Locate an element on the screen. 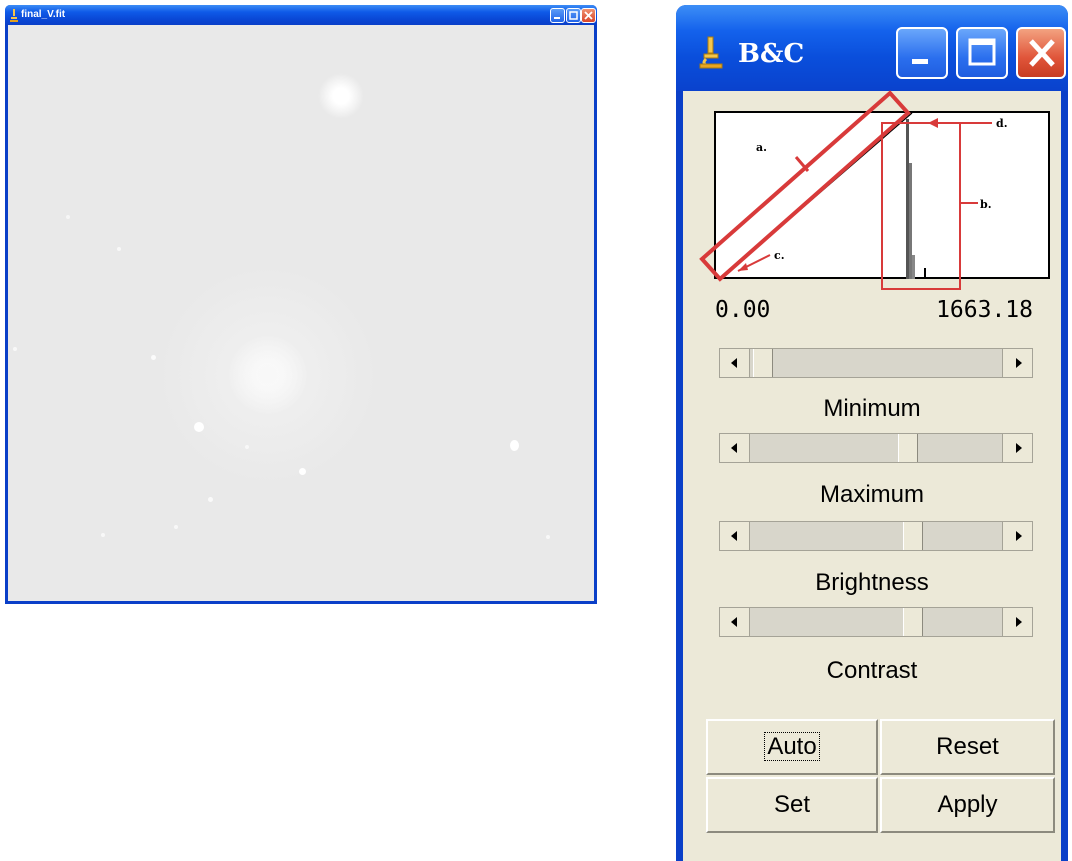  minimum-slider-thumb is located at coordinates (763, 363).